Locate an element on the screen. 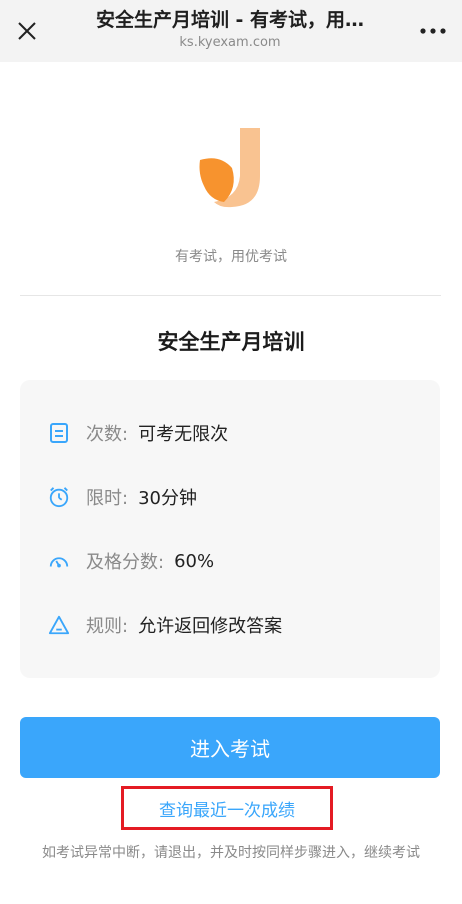 The height and width of the screenshot is (904, 462). info-value: 60% is located at coordinates (194, 561).